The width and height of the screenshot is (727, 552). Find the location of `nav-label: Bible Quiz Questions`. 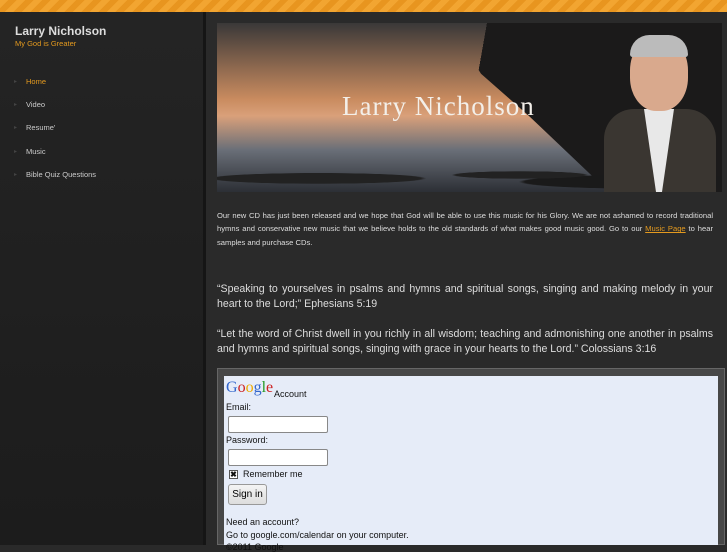

nav-label: Bible Quiz Questions is located at coordinates (61, 174).